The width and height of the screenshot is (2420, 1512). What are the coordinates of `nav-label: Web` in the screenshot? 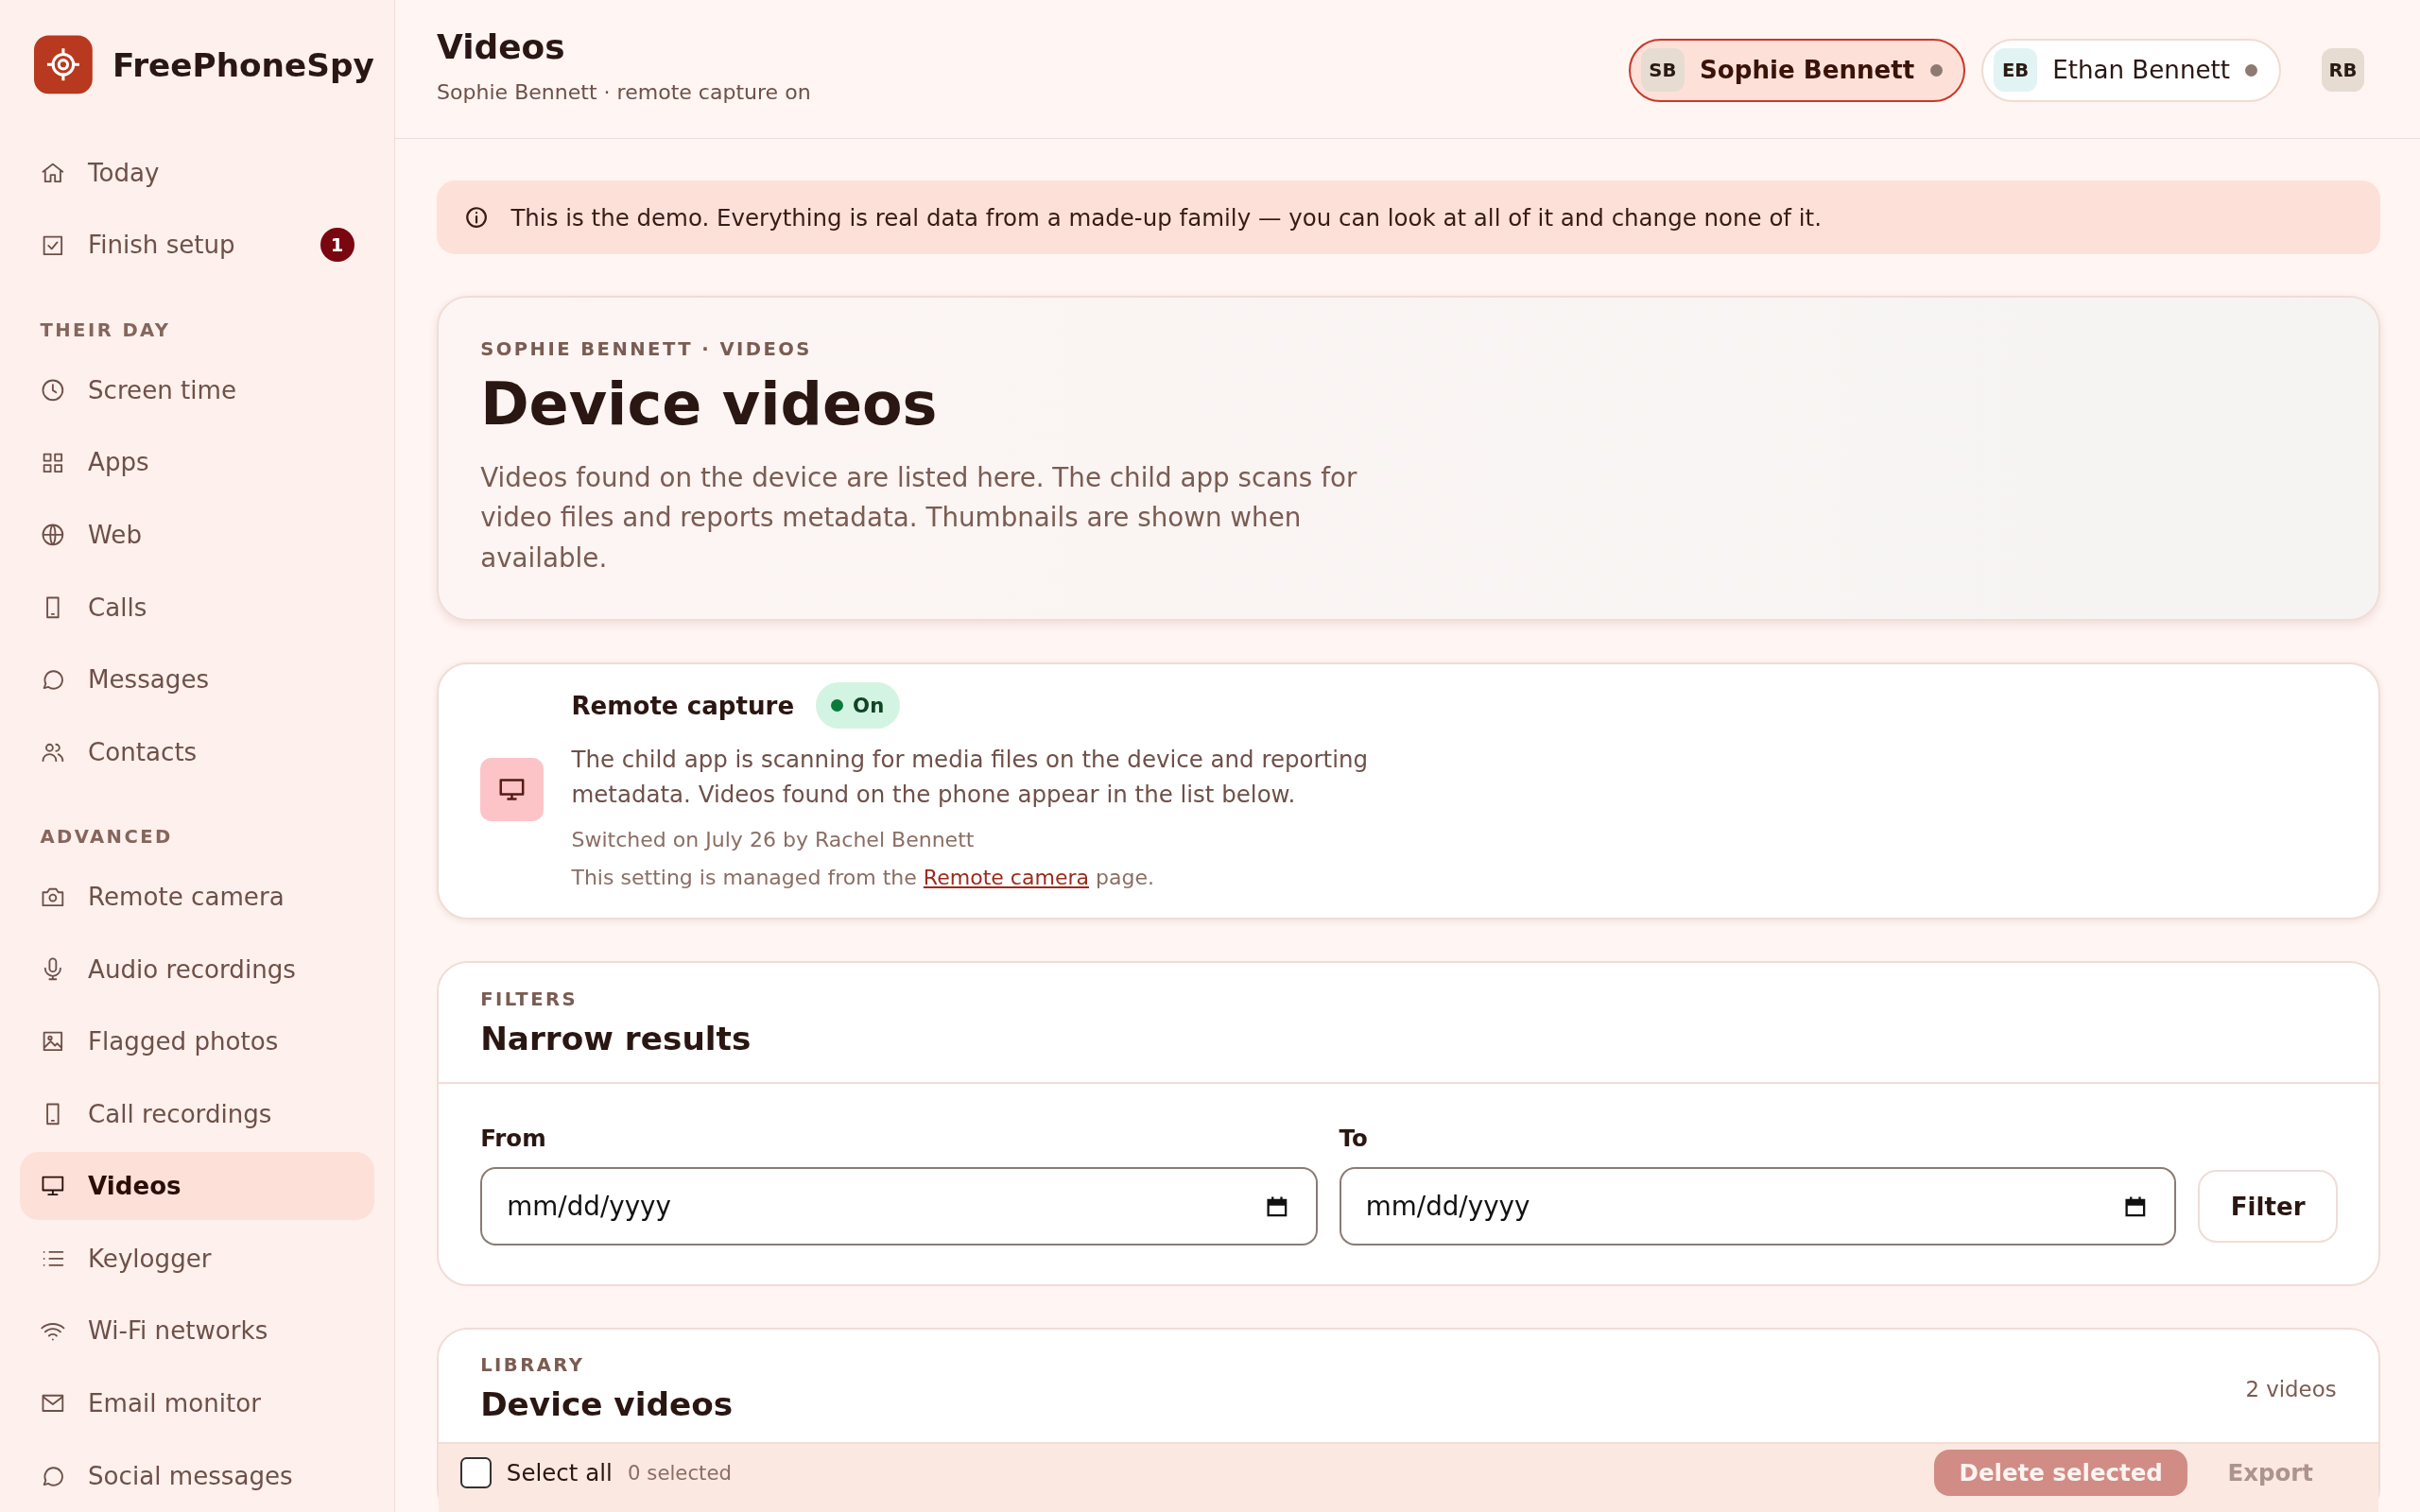 It's located at (115, 534).